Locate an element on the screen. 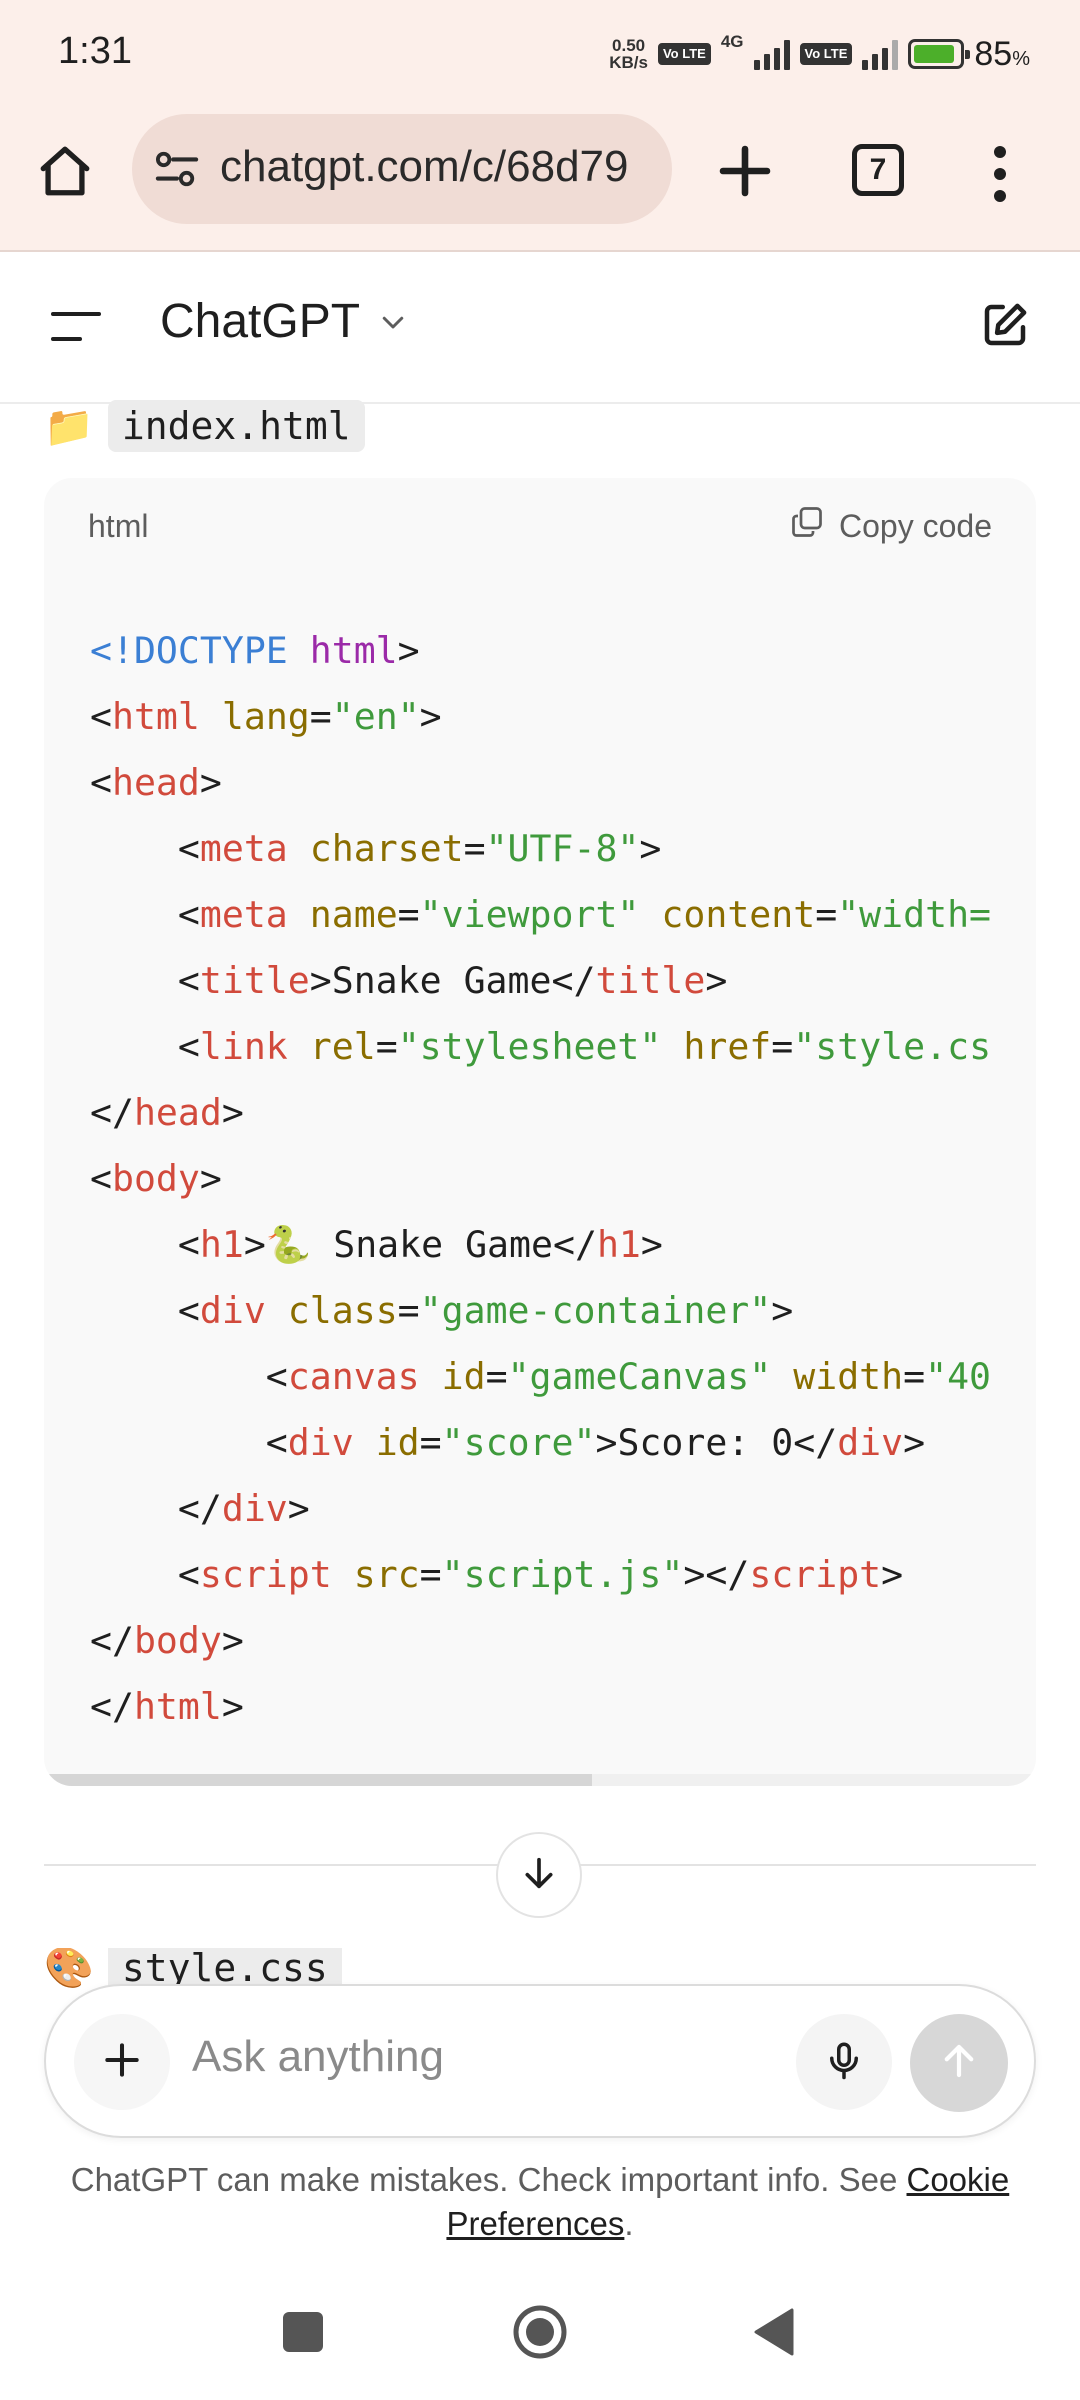  code-token: head is located at coordinates (155, 782).